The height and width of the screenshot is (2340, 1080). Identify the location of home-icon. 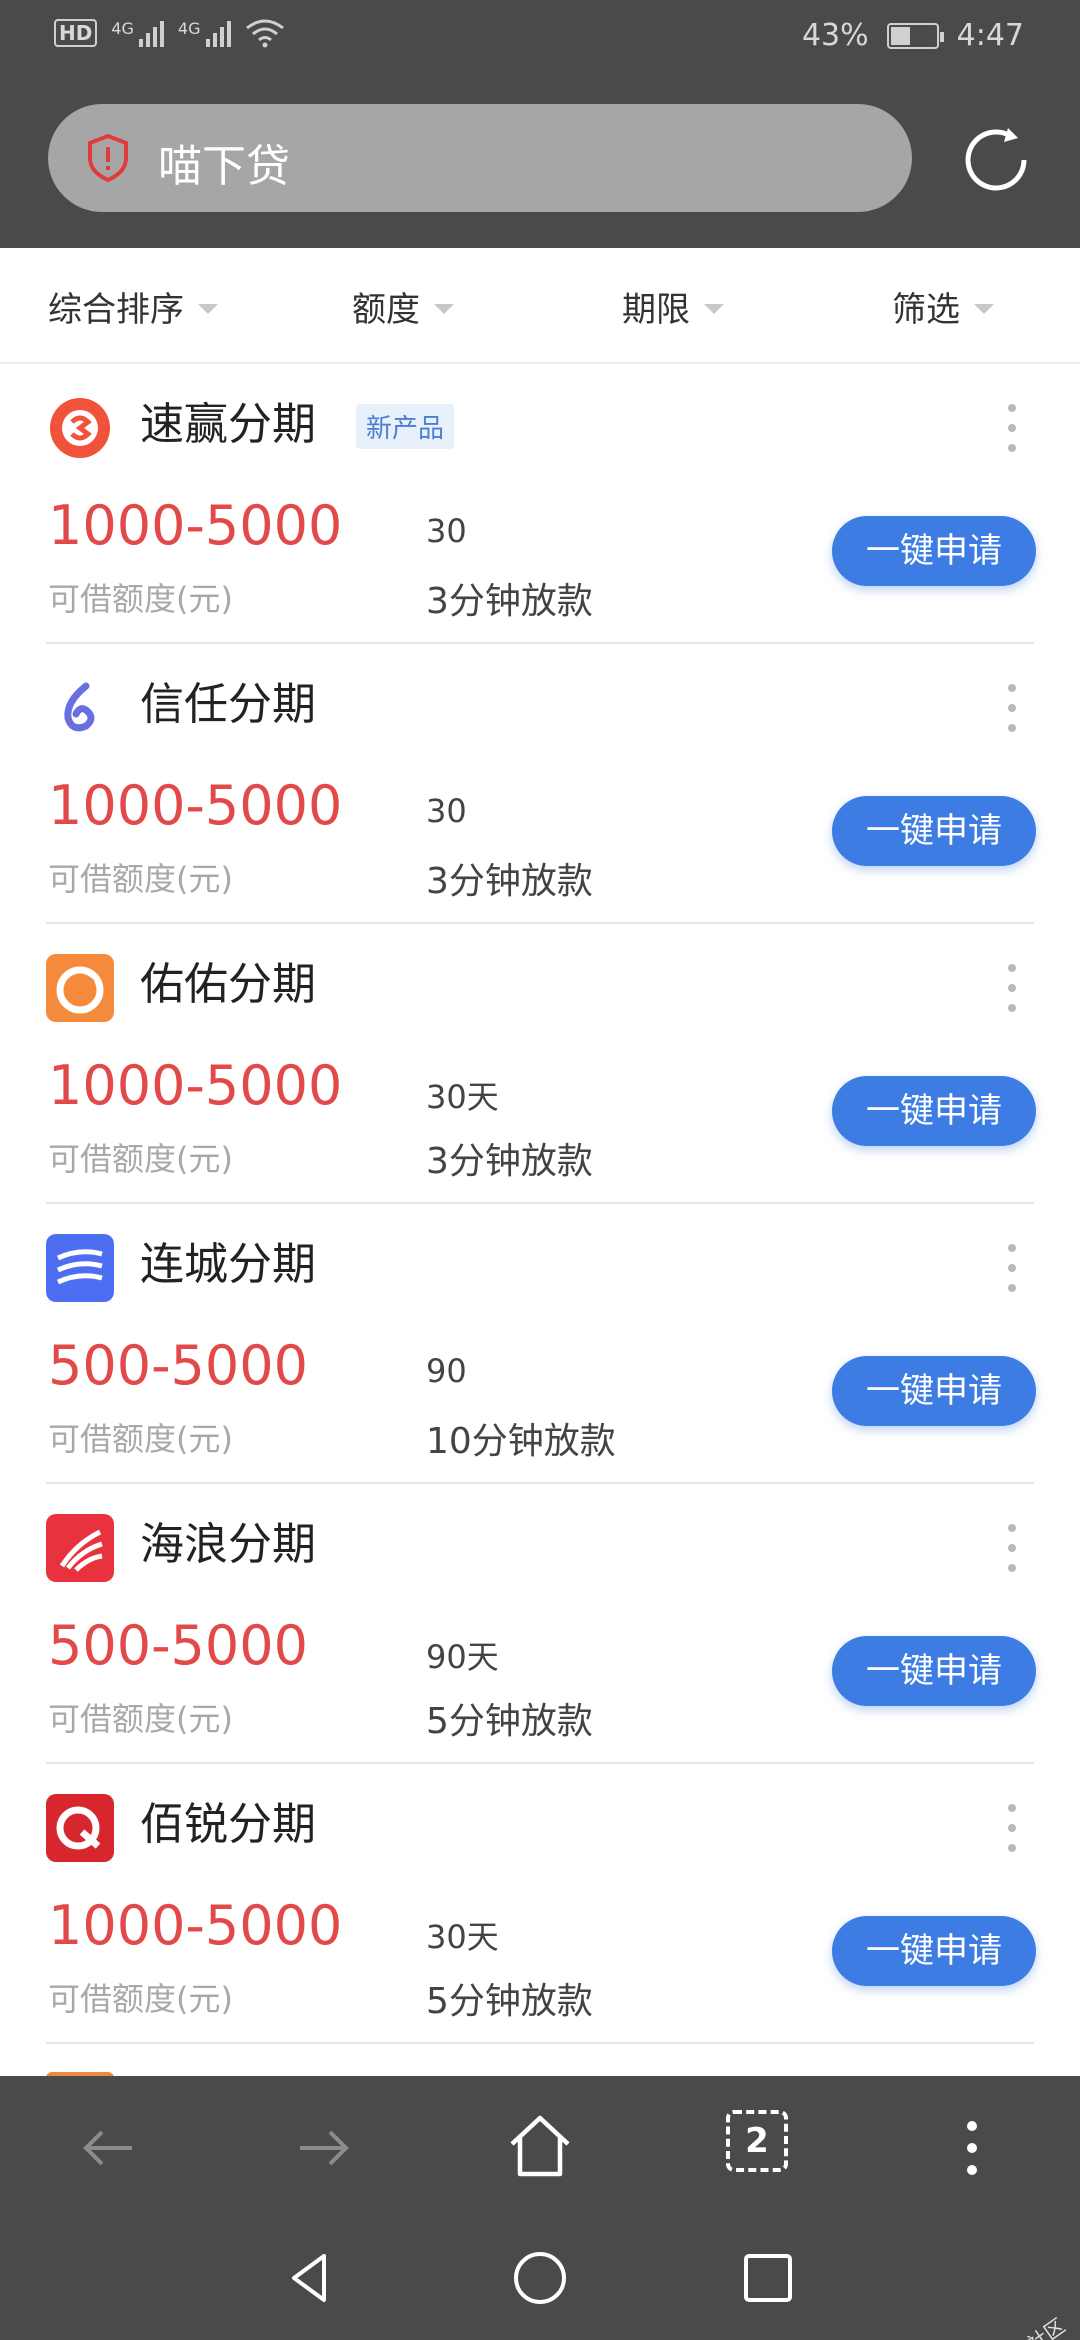
(540, 2146).